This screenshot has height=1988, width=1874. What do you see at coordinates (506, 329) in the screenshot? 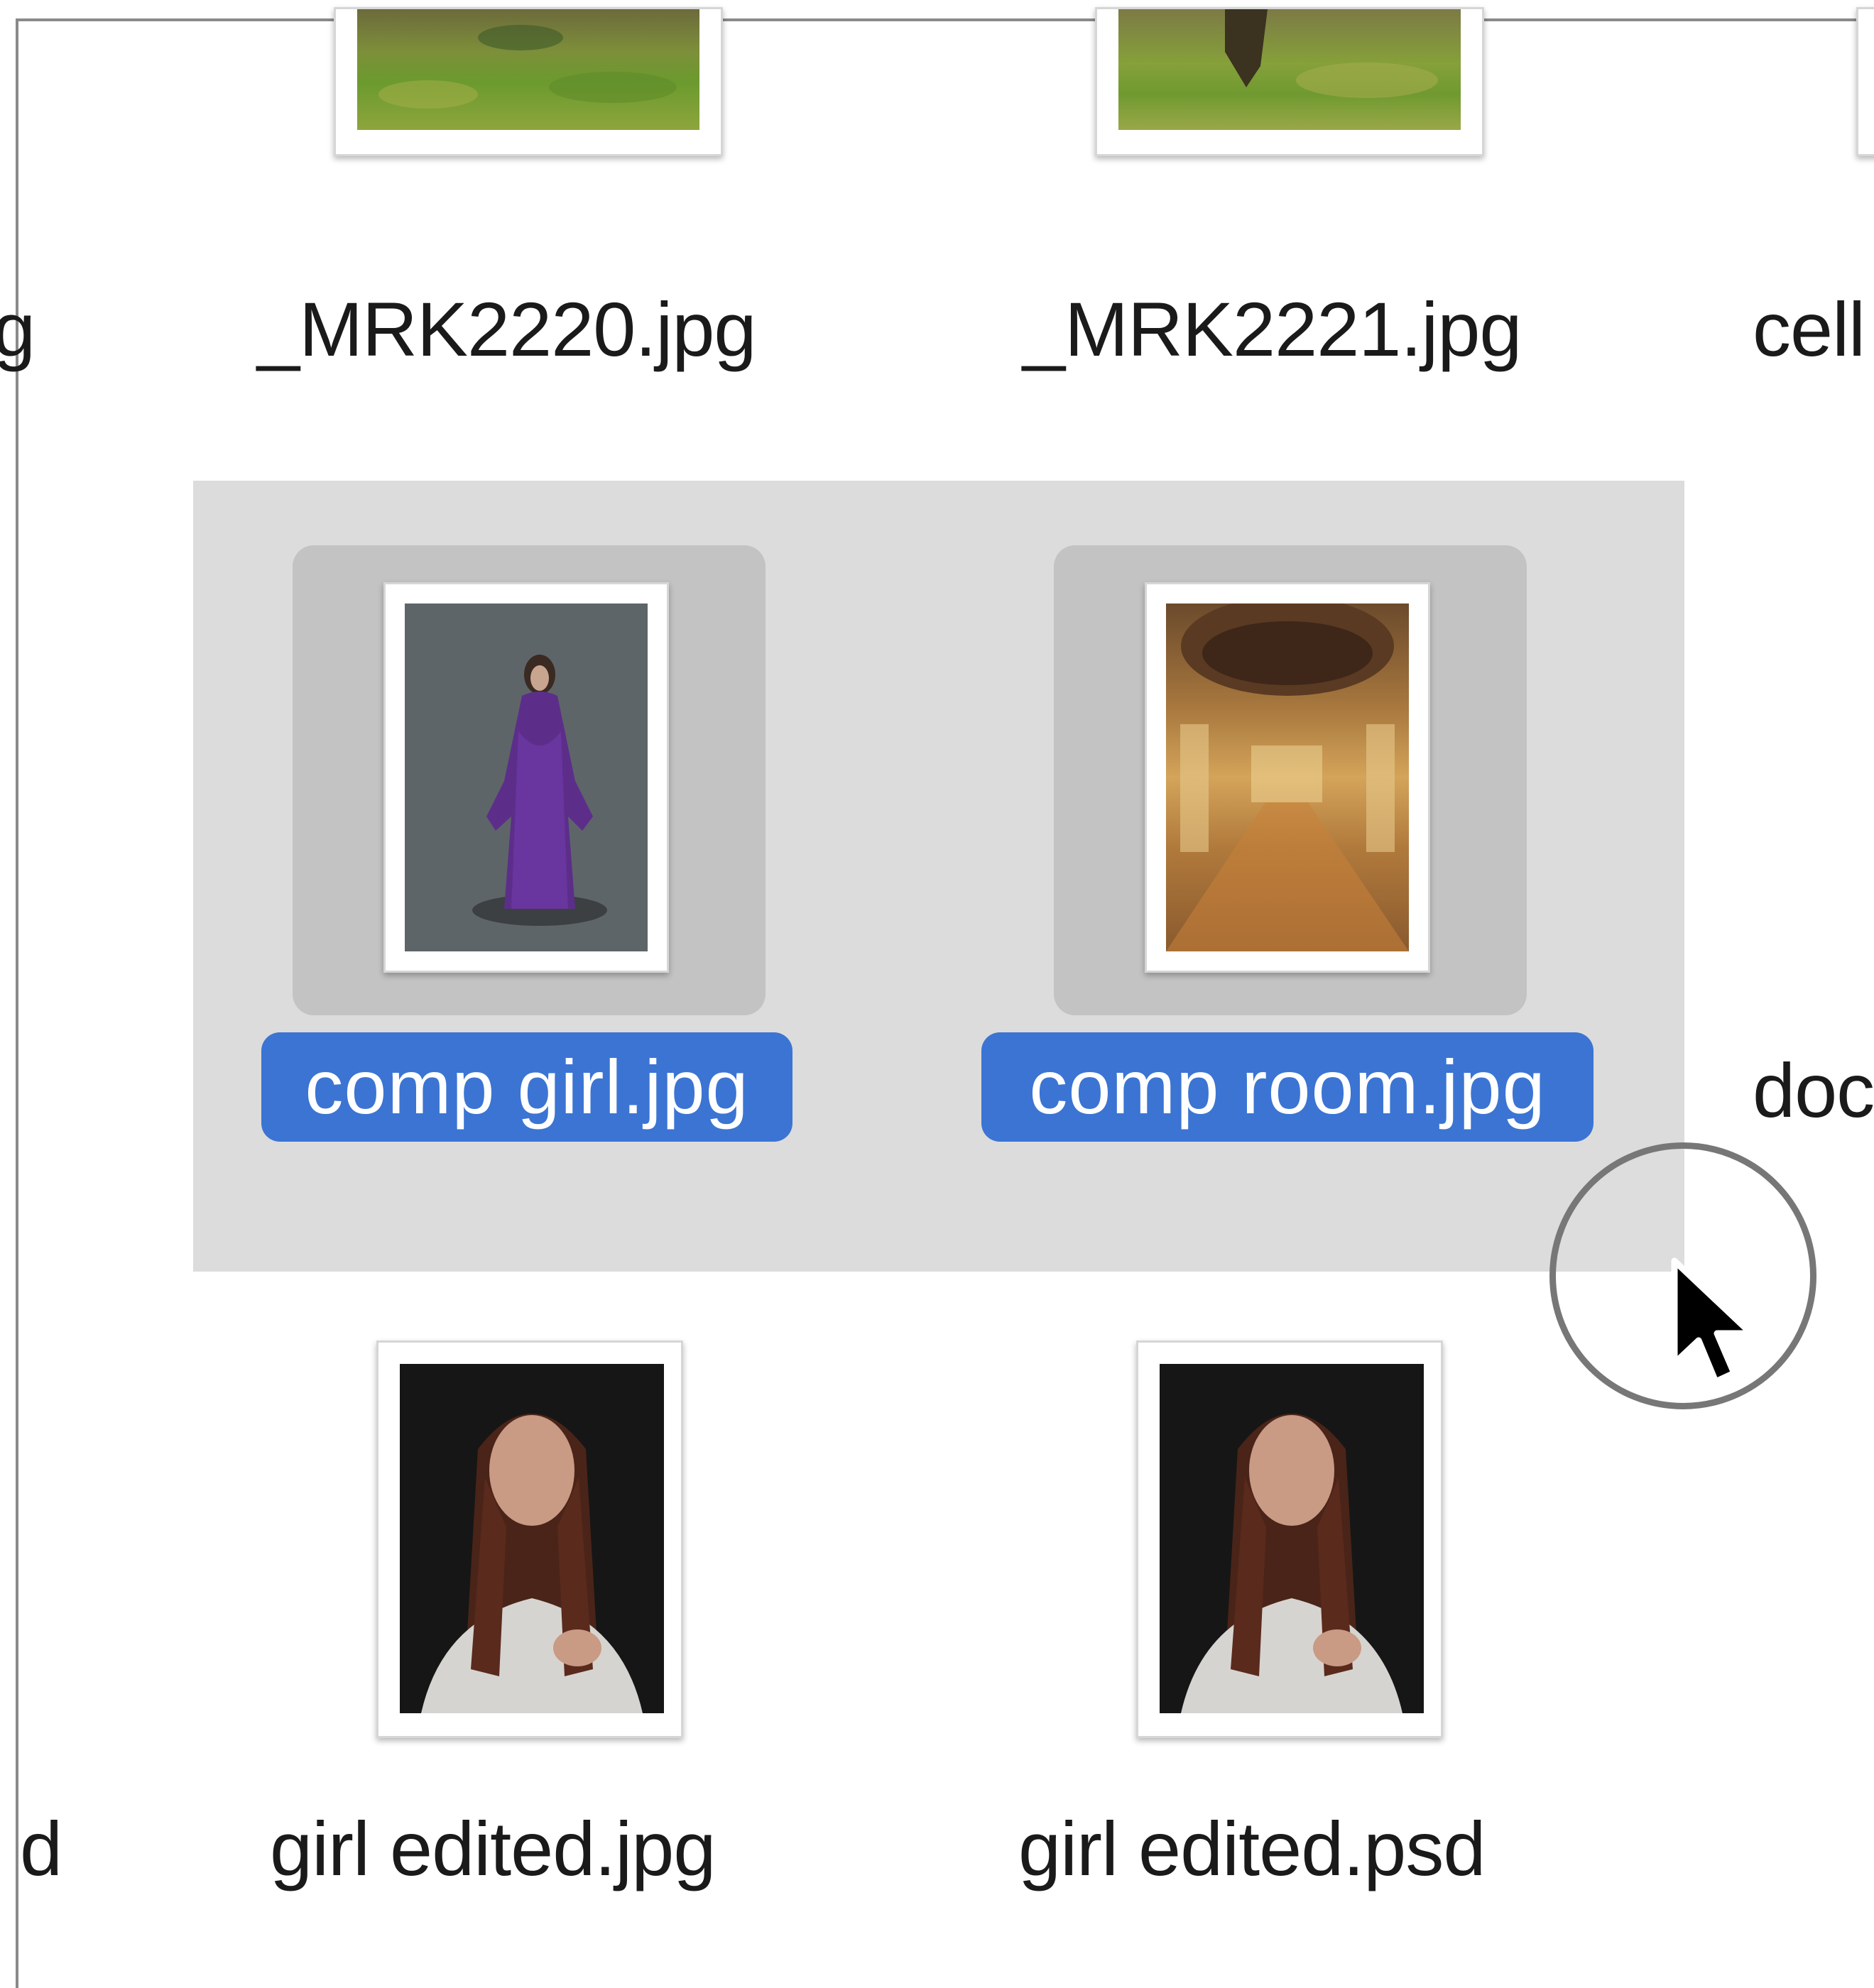
I see `file-name-mrk2220: _MRK2220.jpg` at bounding box center [506, 329].